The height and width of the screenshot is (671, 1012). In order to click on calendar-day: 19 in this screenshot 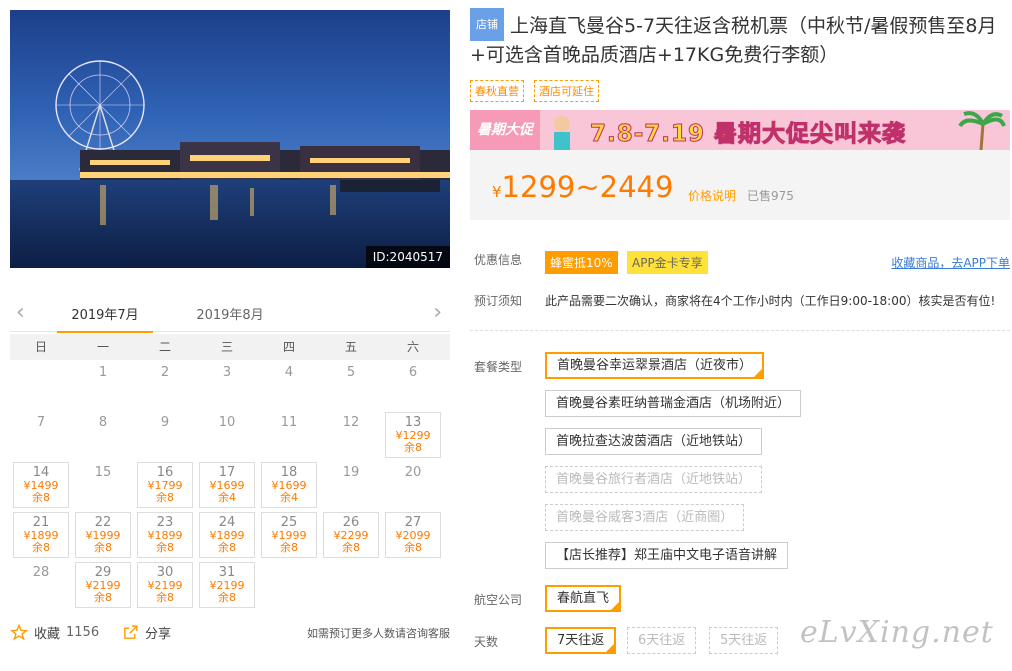, I will do `click(351, 485)`.